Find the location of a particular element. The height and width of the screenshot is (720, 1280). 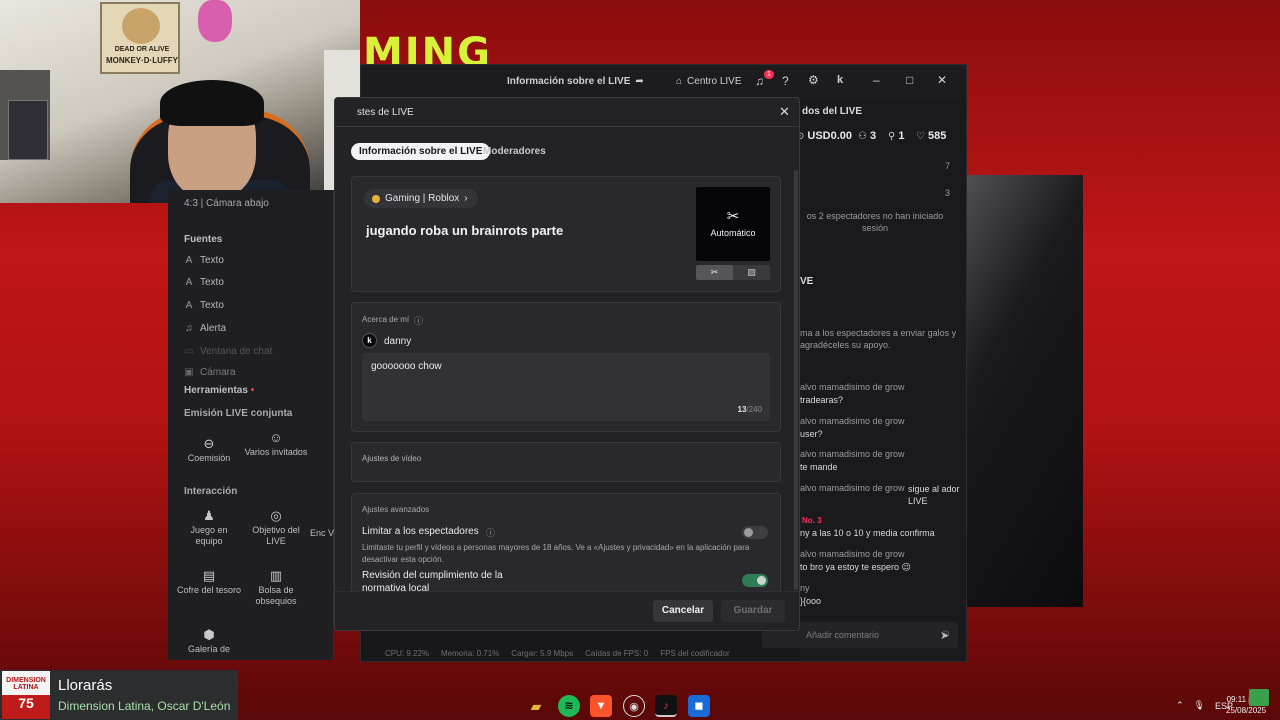

tool-multi-guest: ☺ Varios invitados is located at coordinates (276, 444).